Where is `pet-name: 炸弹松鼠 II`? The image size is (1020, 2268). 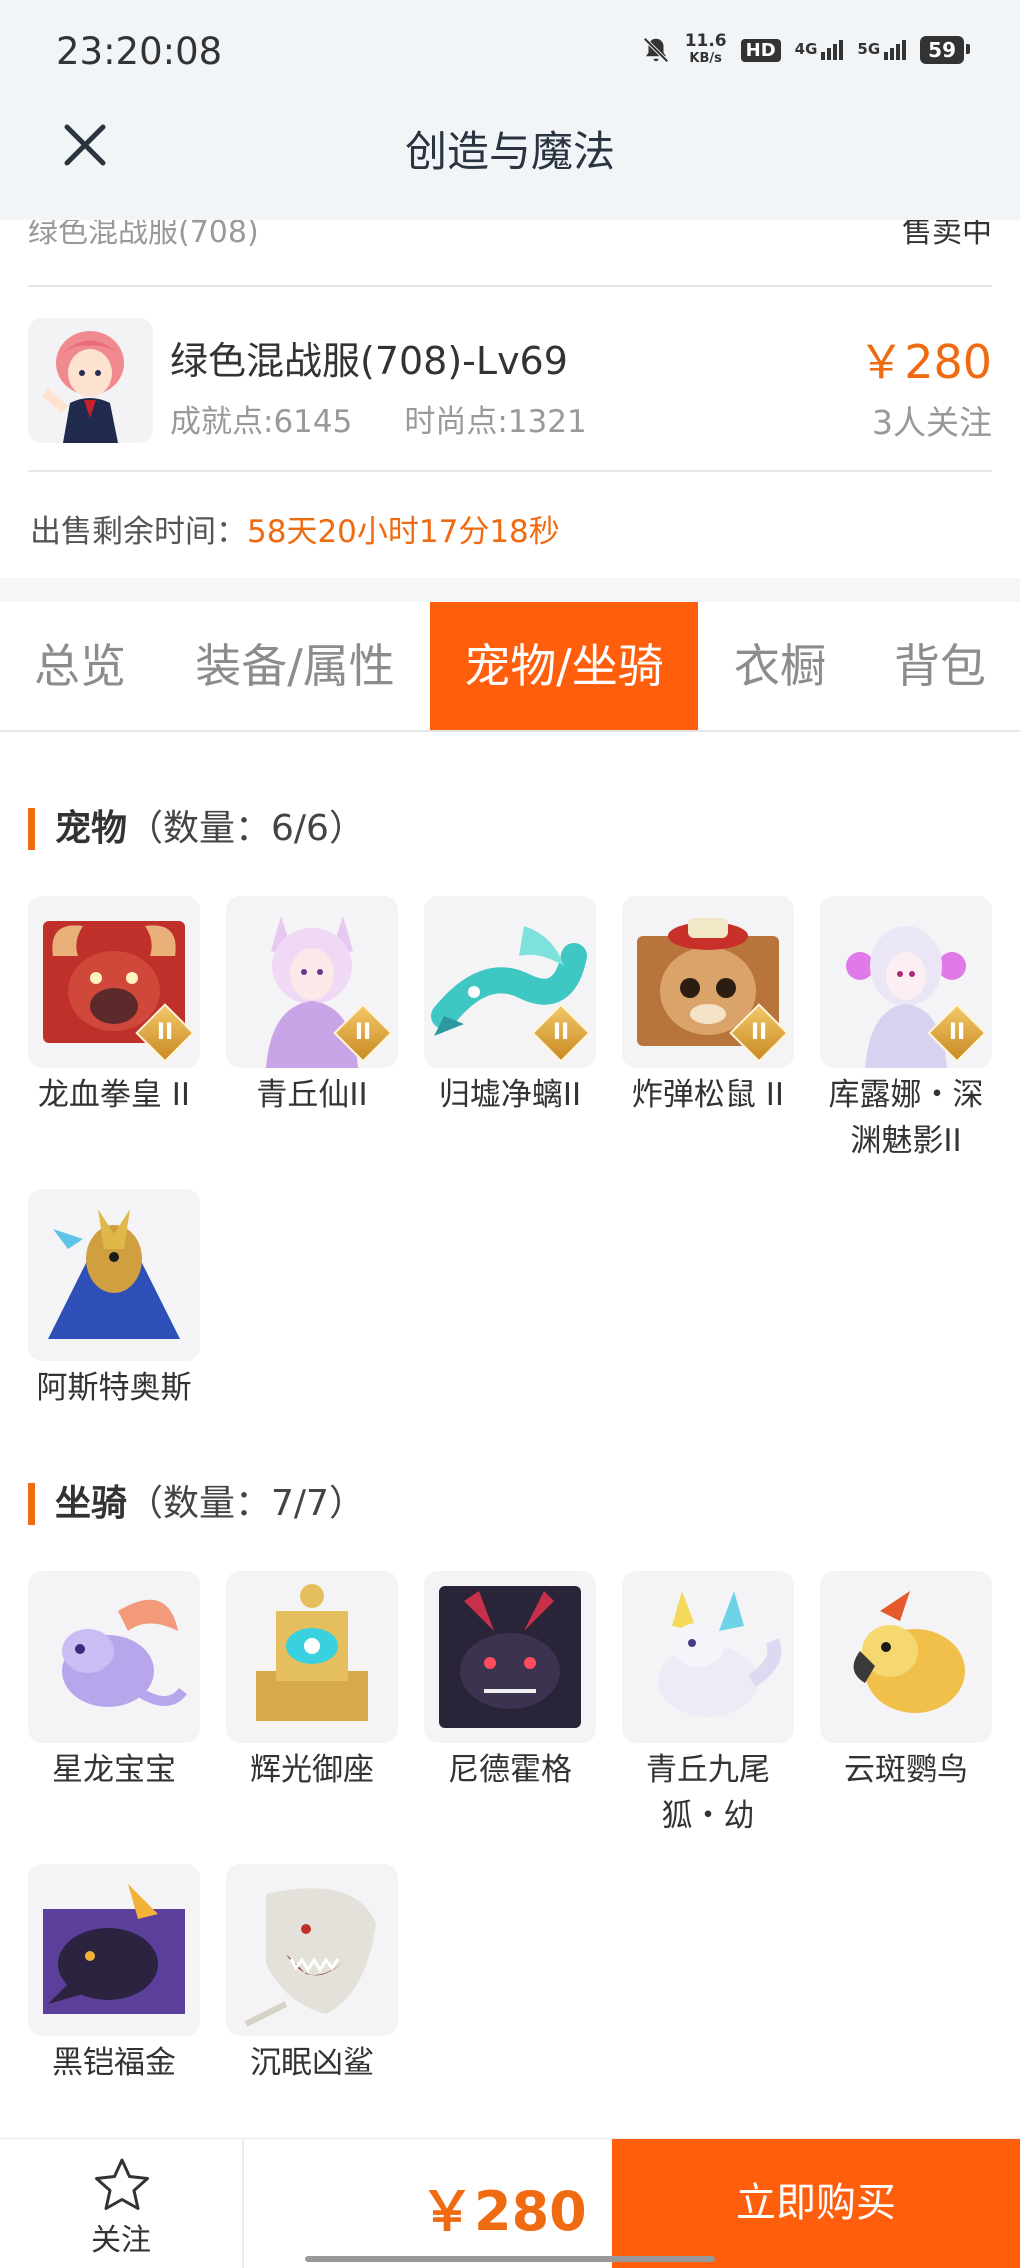
pet-name: 炸弹松鼠 II is located at coordinates (708, 1095).